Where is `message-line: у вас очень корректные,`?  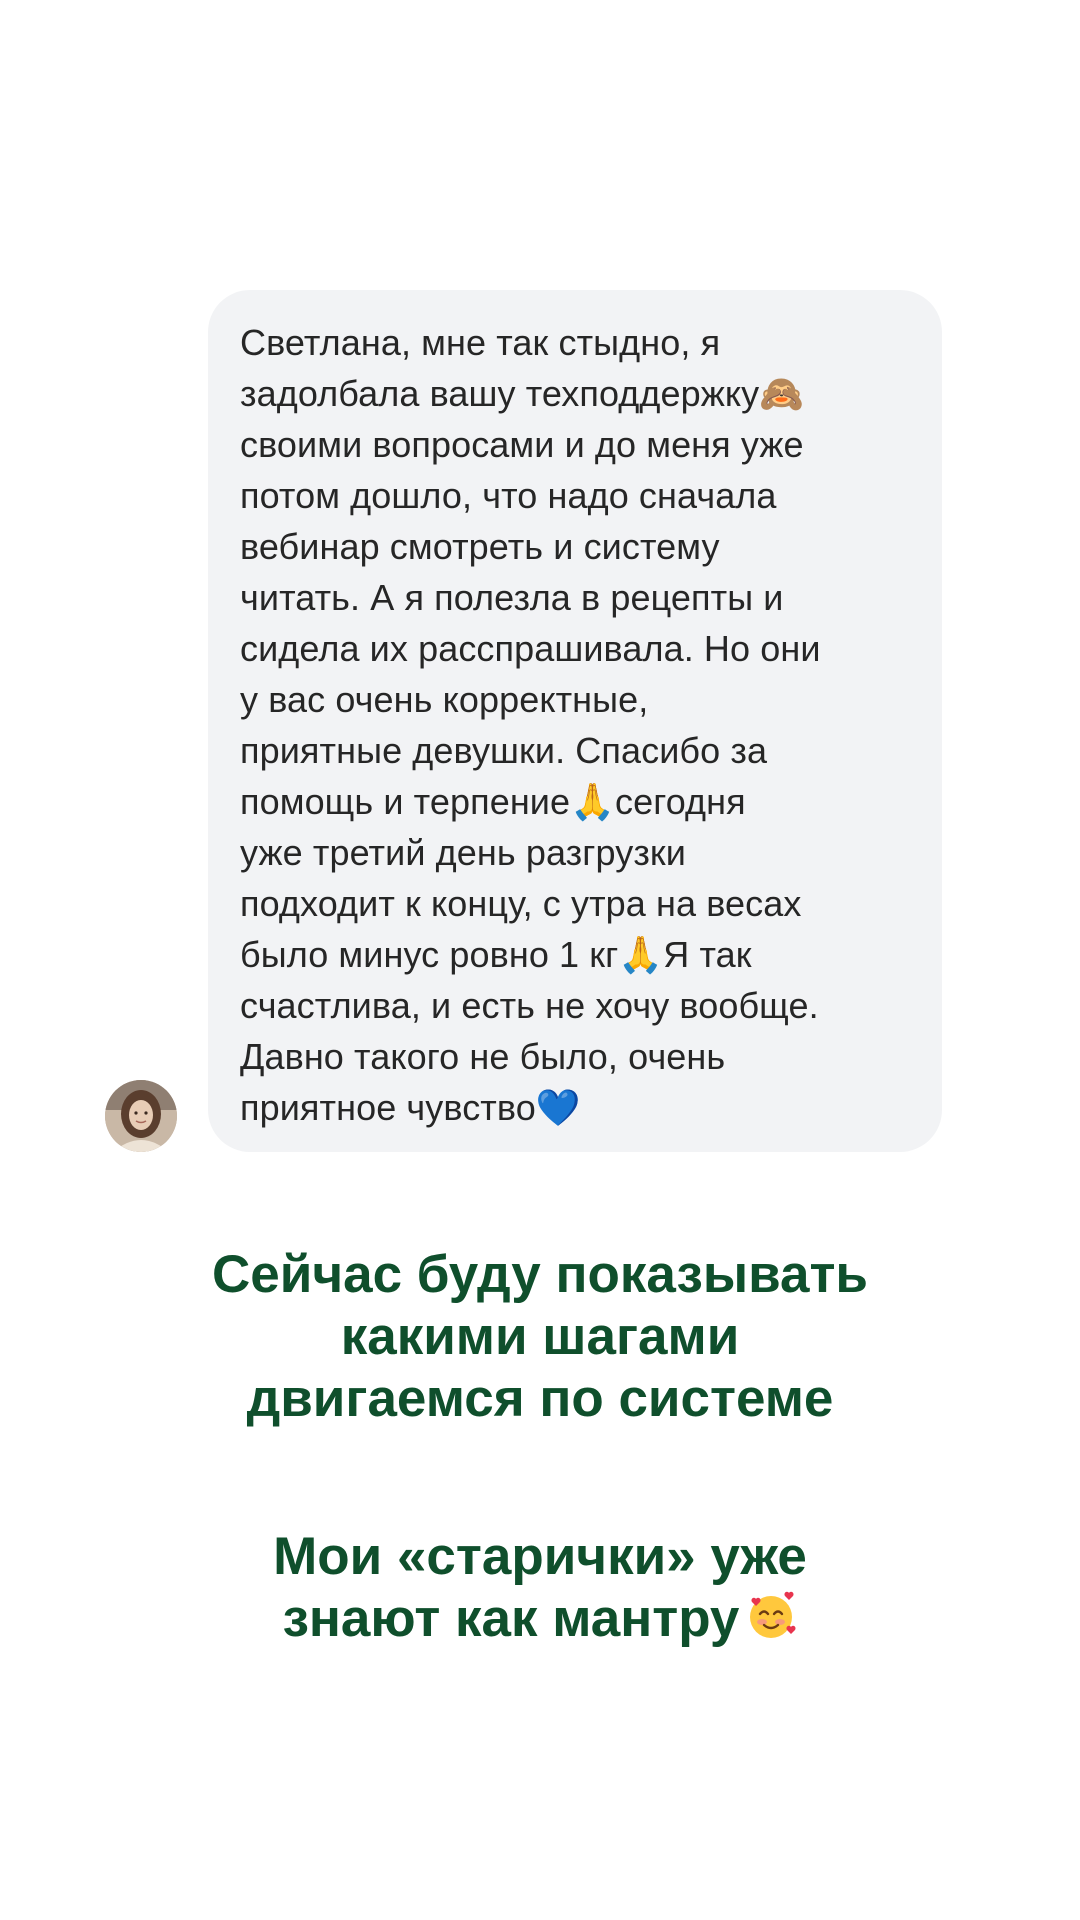
message-line: у вас очень корректные, is located at coordinates (444, 699).